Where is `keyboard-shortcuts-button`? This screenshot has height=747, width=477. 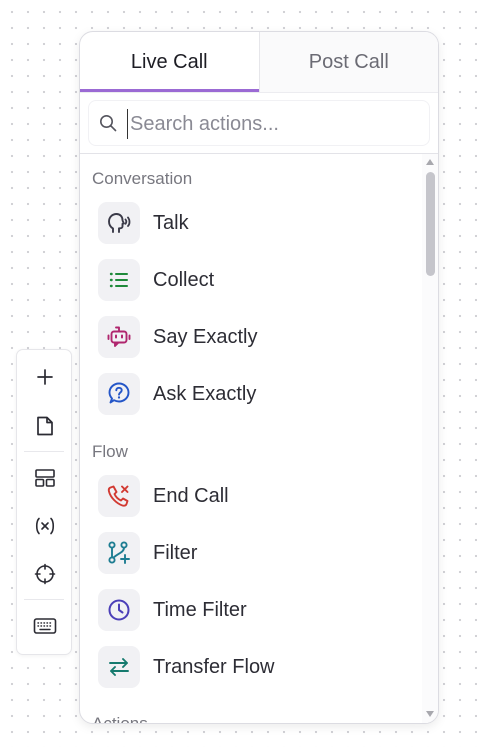 keyboard-shortcuts-button is located at coordinates (45, 626).